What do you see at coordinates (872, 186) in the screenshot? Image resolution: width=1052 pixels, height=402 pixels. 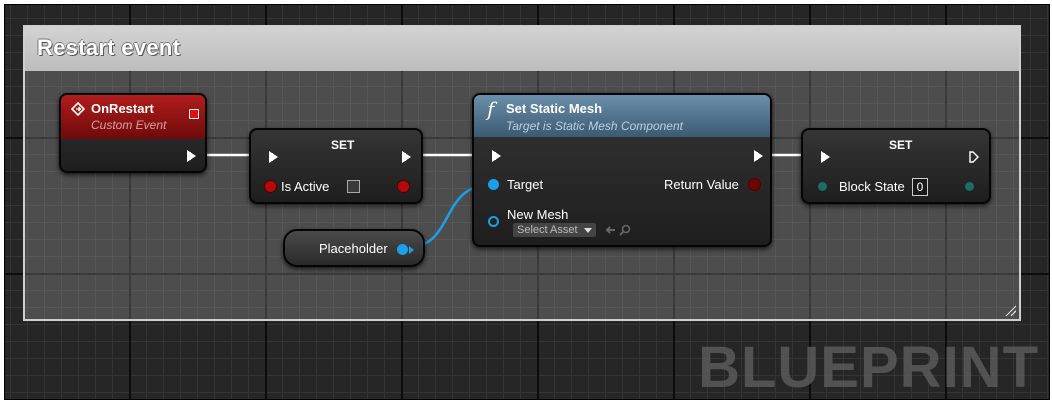 I see `pin-label: Block State` at bounding box center [872, 186].